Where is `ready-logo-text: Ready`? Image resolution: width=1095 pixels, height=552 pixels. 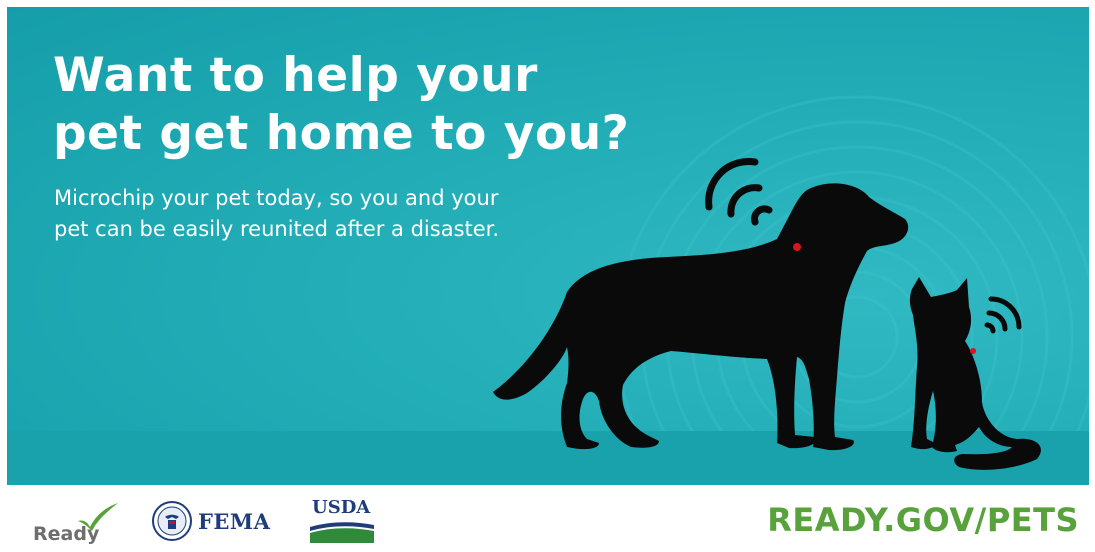
ready-logo-text: Ready is located at coordinates (66, 534).